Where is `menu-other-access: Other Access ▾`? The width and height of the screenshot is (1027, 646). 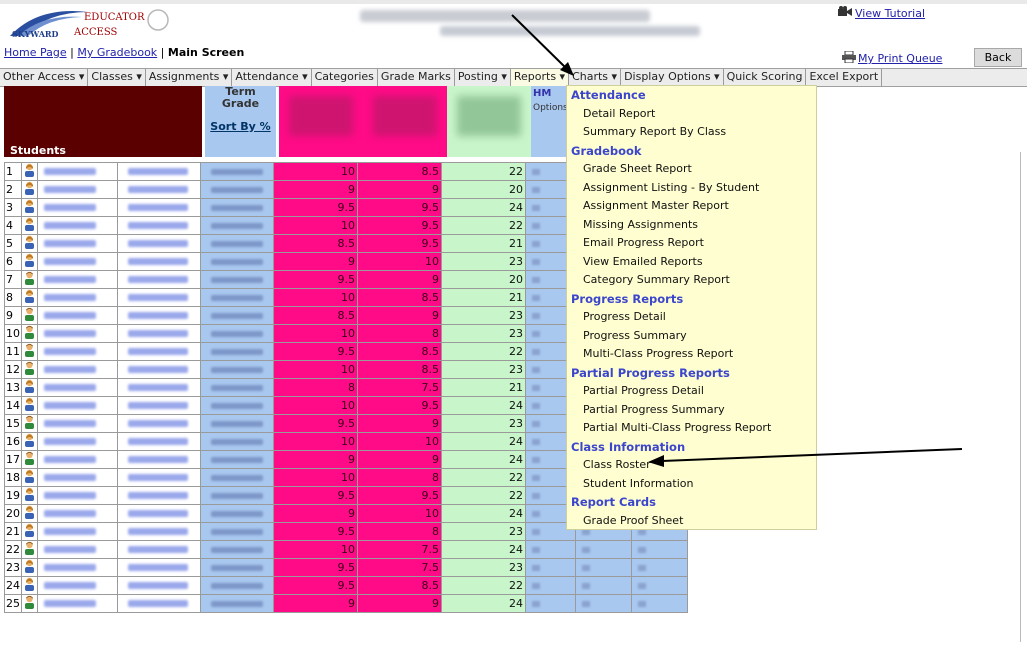 menu-other-access: Other Access ▾ is located at coordinates (44, 77).